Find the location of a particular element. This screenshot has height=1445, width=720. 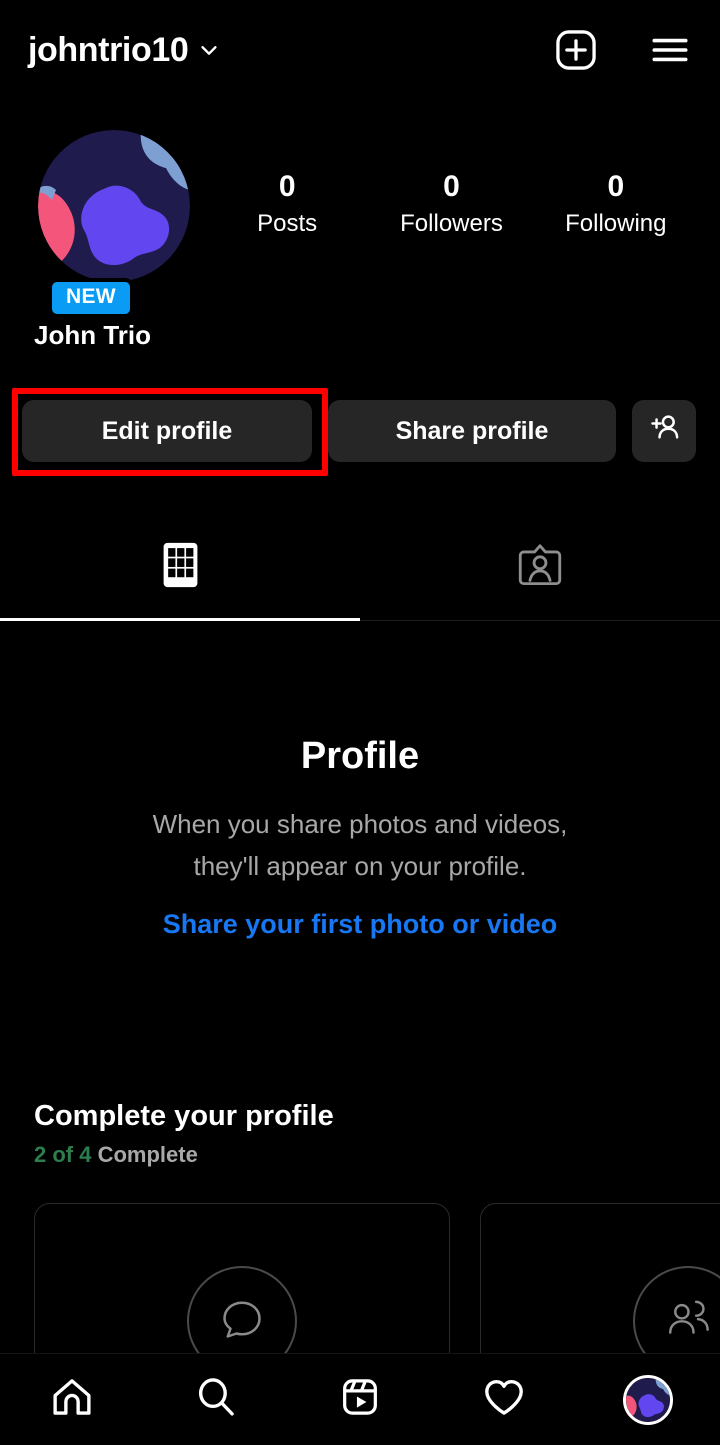

profile-header: NEW 0 Posts 0 Followers 0 Following is located at coordinates (360, 224).